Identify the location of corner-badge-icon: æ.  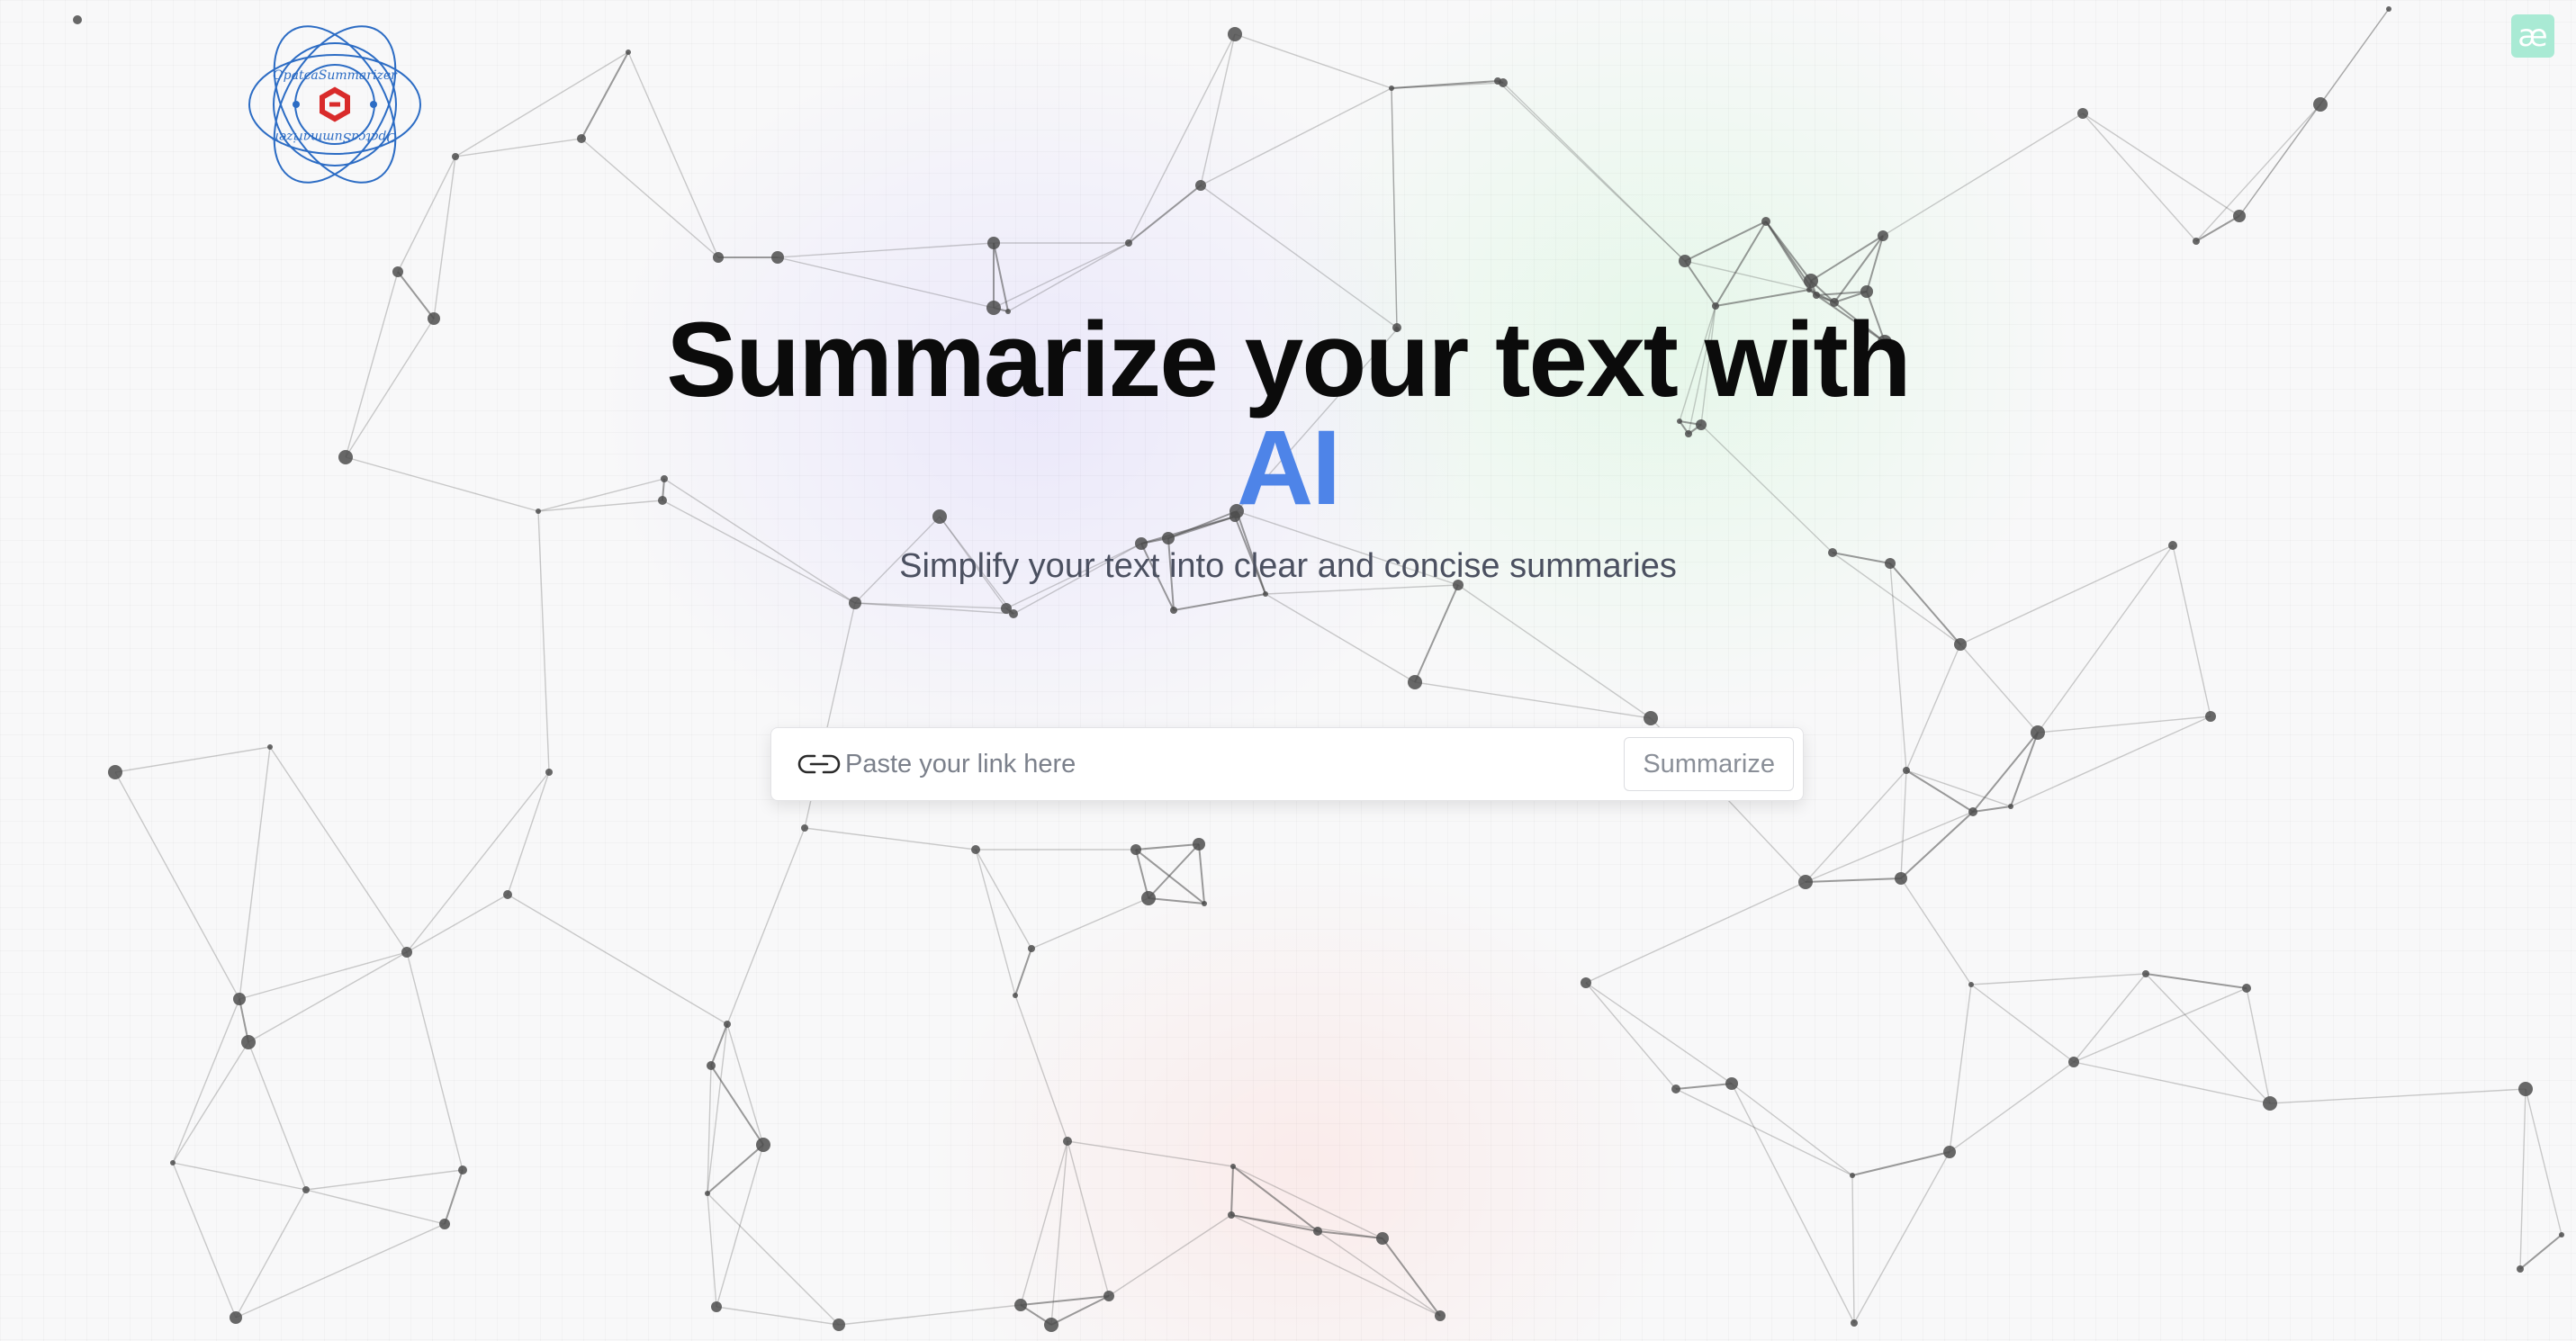
(2532, 36).